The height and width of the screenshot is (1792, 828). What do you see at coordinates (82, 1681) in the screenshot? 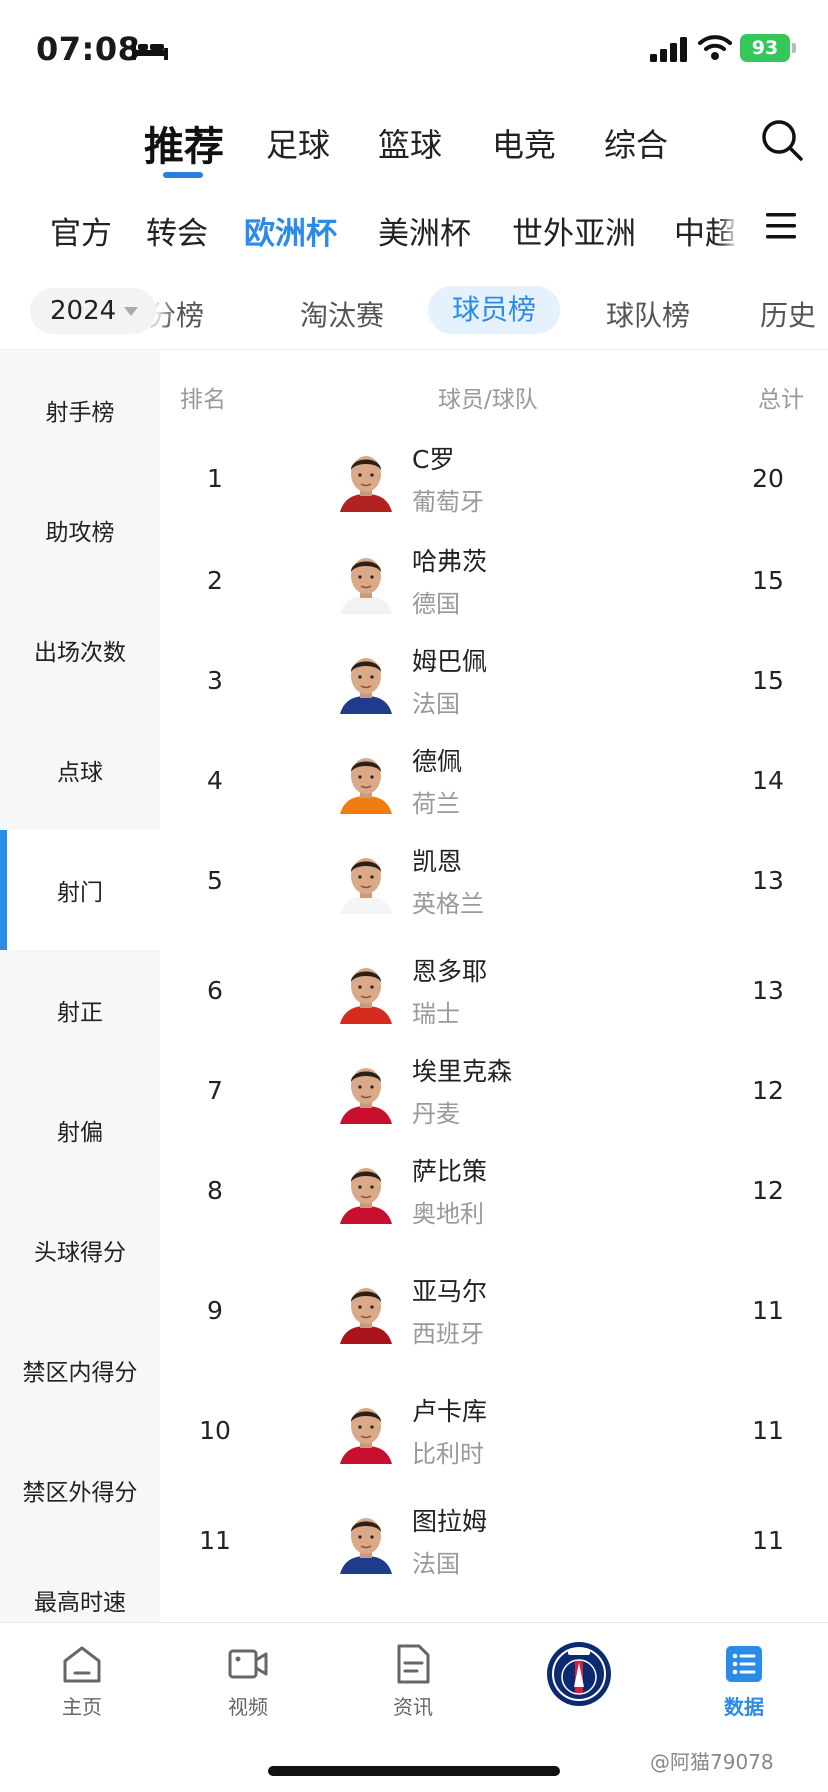
I see `bottom-tab-home: 主页` at bounding box center [82, 1681].